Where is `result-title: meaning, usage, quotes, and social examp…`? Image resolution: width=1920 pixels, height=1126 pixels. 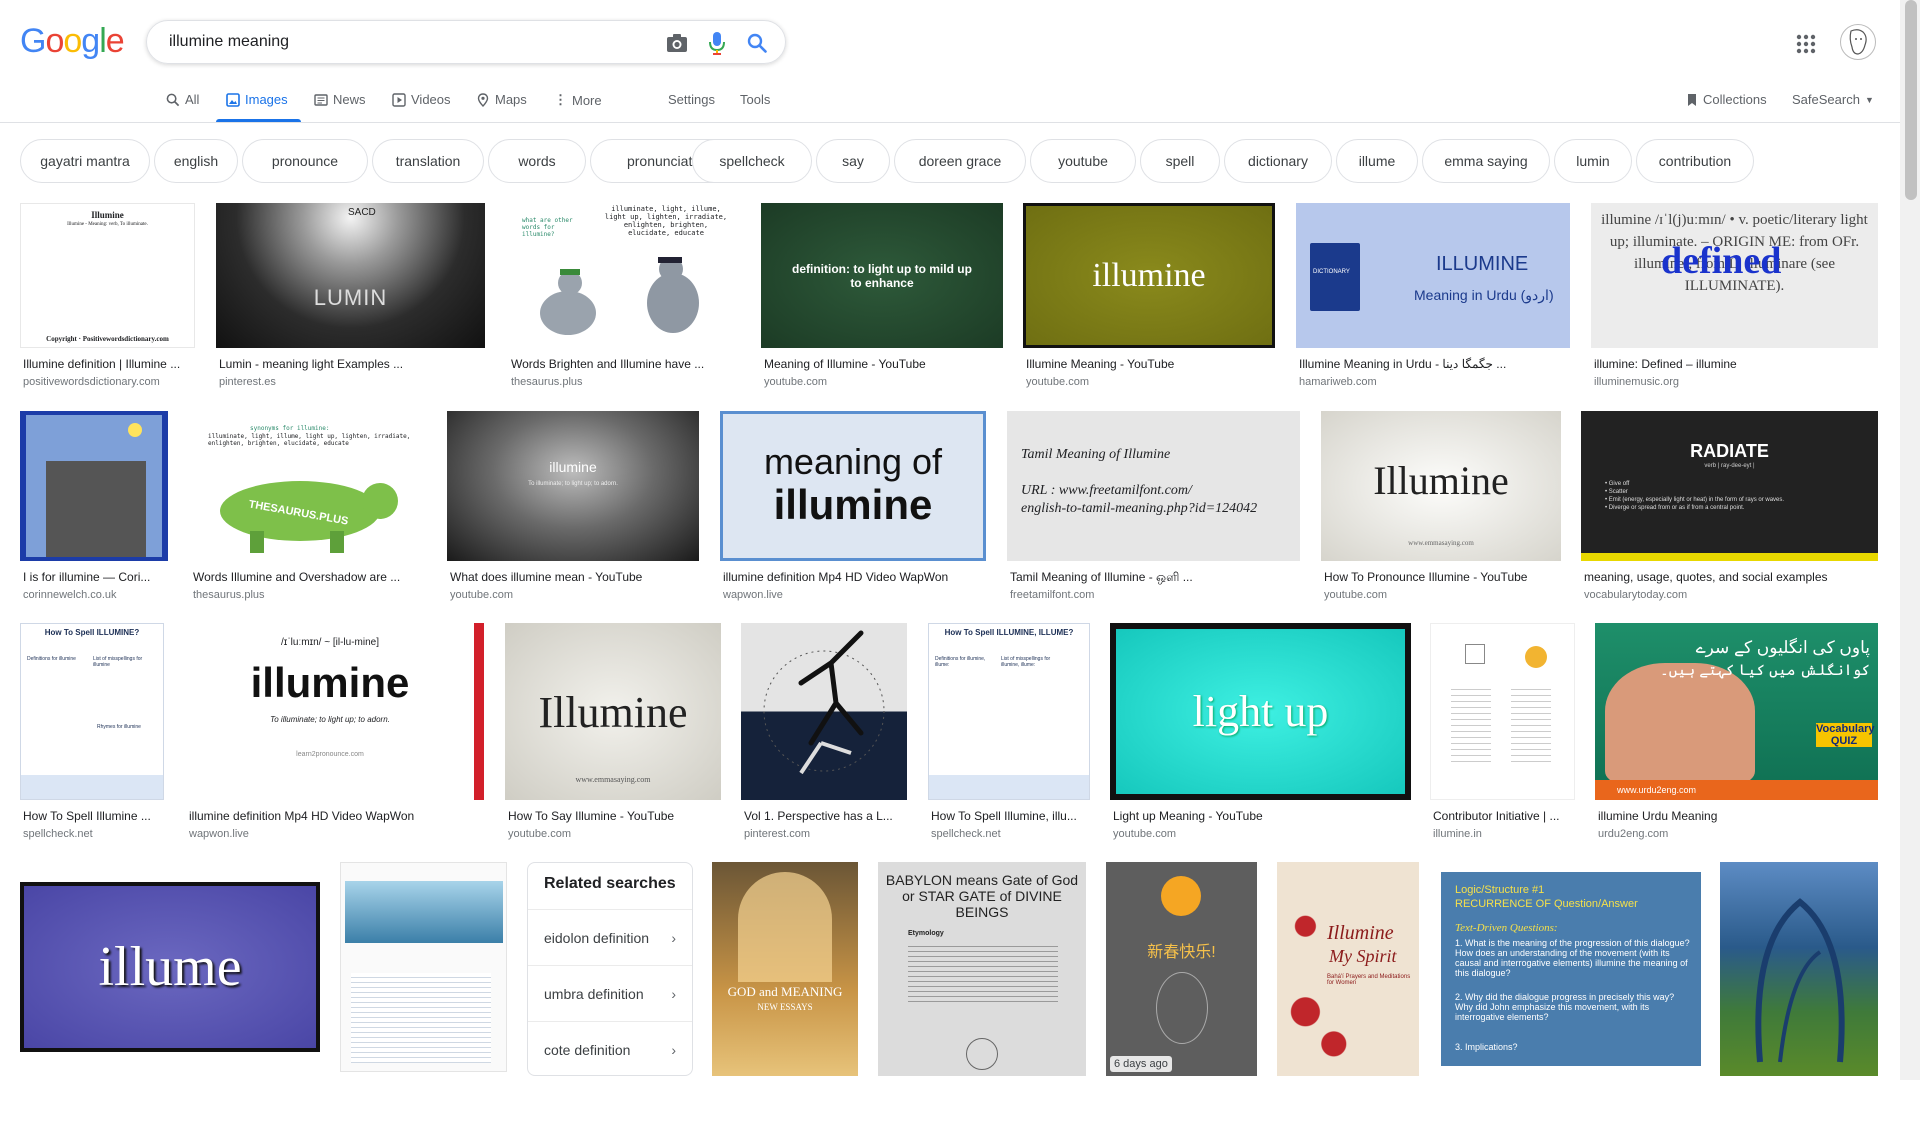
result-title: meaning, usage, quotes, and social examp… is located at coordinates (1729, 577).